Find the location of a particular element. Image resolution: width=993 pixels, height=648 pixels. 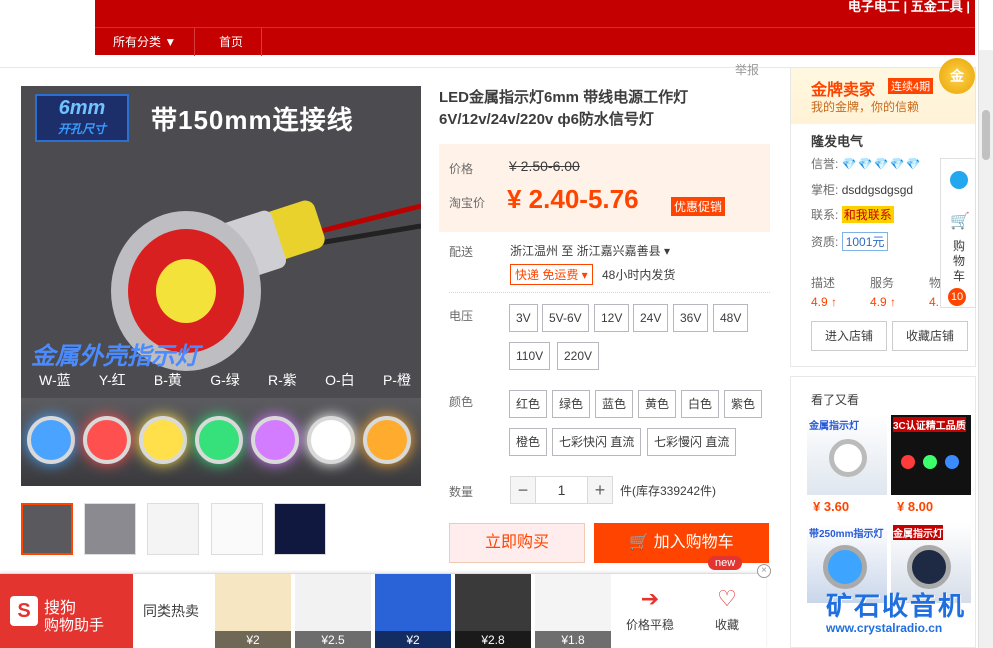

voltage-label: 电压 is located at coordinates (461, 316).